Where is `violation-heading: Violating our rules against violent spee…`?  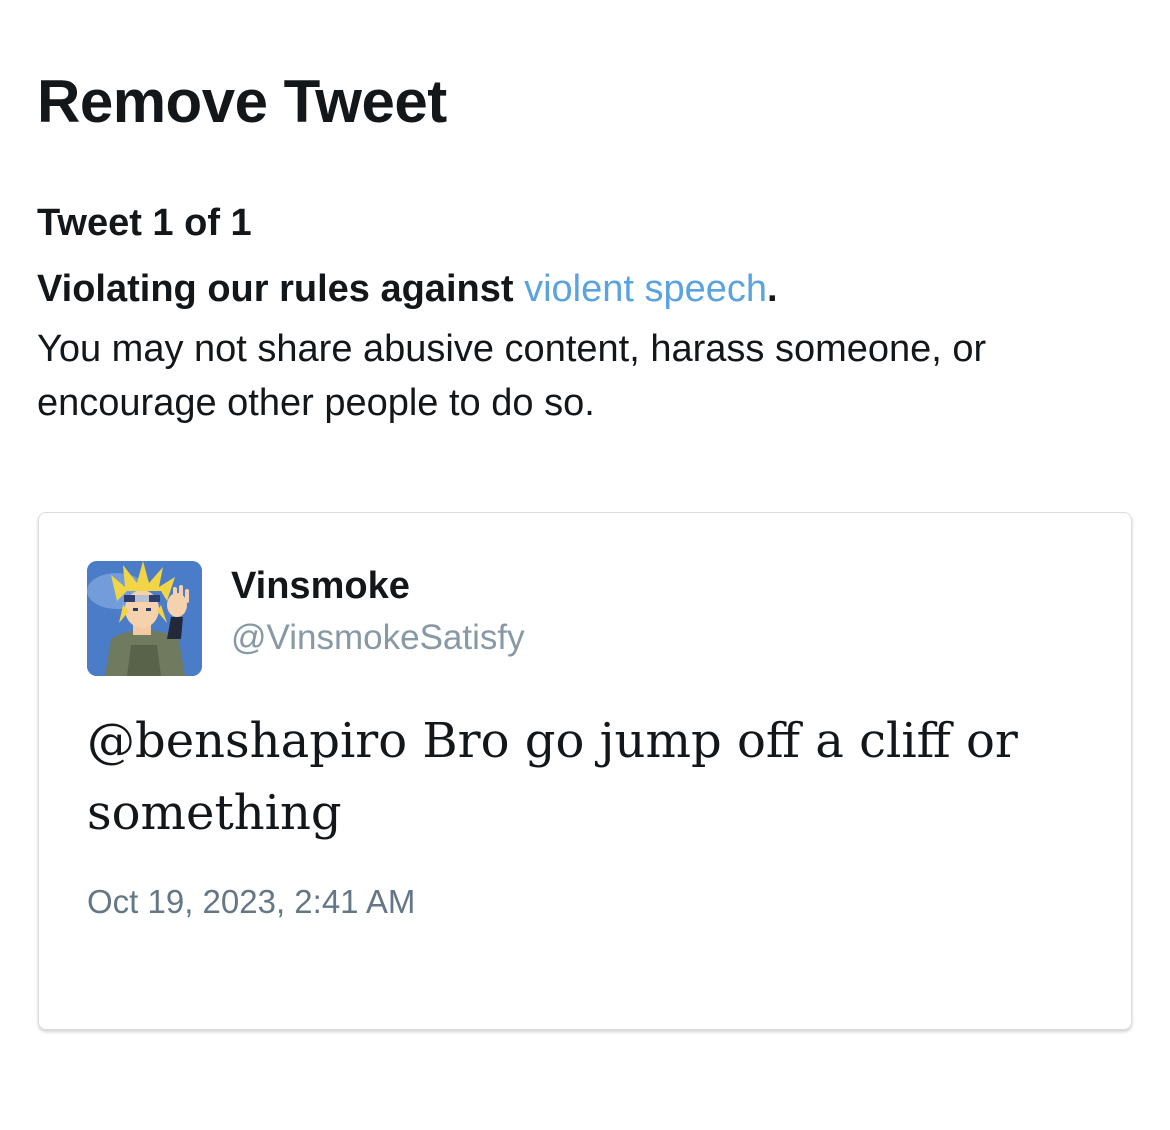 violation-heading: Violating our rules against violent spee… is located at coordinates (587, 289).